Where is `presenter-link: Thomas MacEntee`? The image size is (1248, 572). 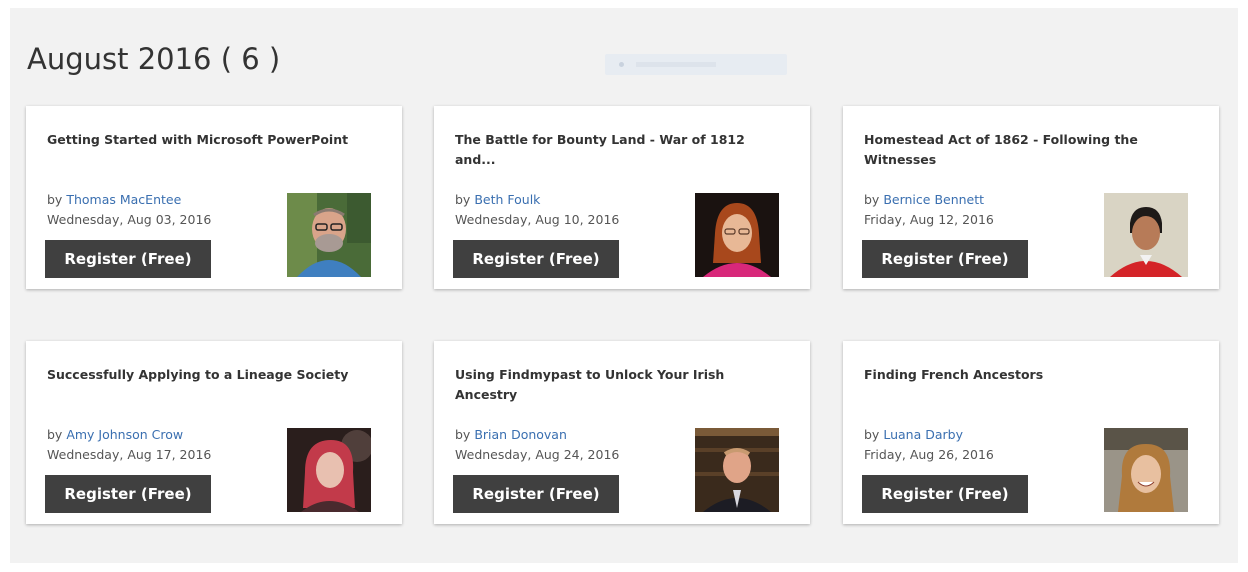
presenter-link: Thomas MacEntee is located at coordinates (123, 199).